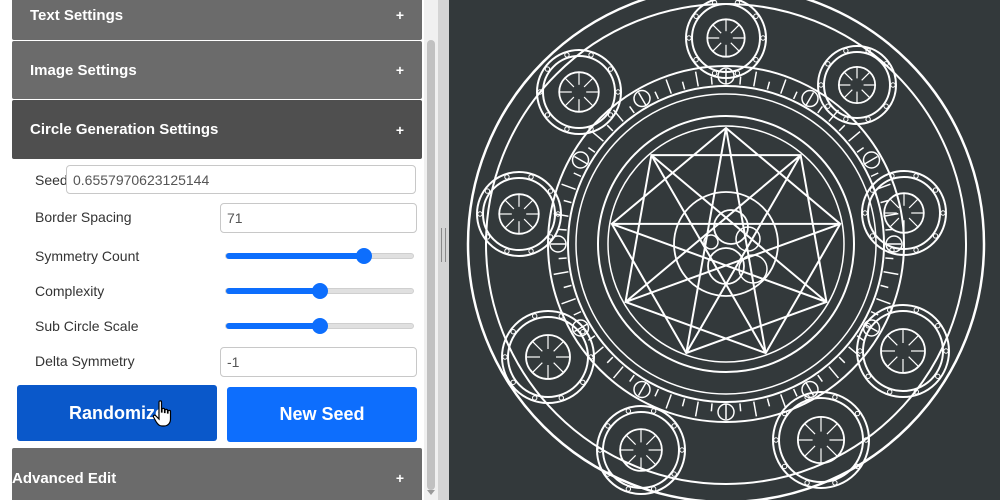 Image resolution: width=1000 pixels, height=500 pixels. What do you see at coordinates (443, 245) in the screenshot?
I see `splitter-grip-icon` at bounding box center [443, 245].